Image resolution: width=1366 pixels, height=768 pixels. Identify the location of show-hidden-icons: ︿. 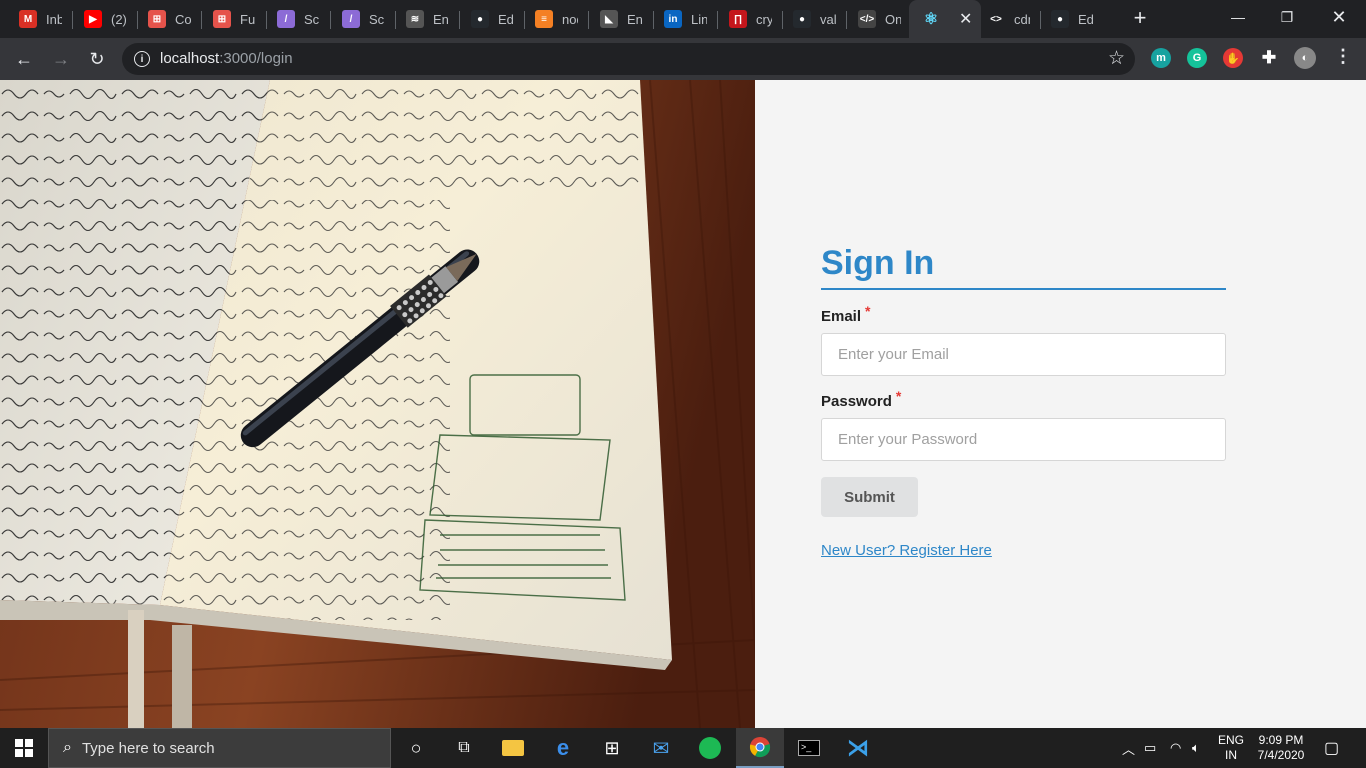
(1128, 748).